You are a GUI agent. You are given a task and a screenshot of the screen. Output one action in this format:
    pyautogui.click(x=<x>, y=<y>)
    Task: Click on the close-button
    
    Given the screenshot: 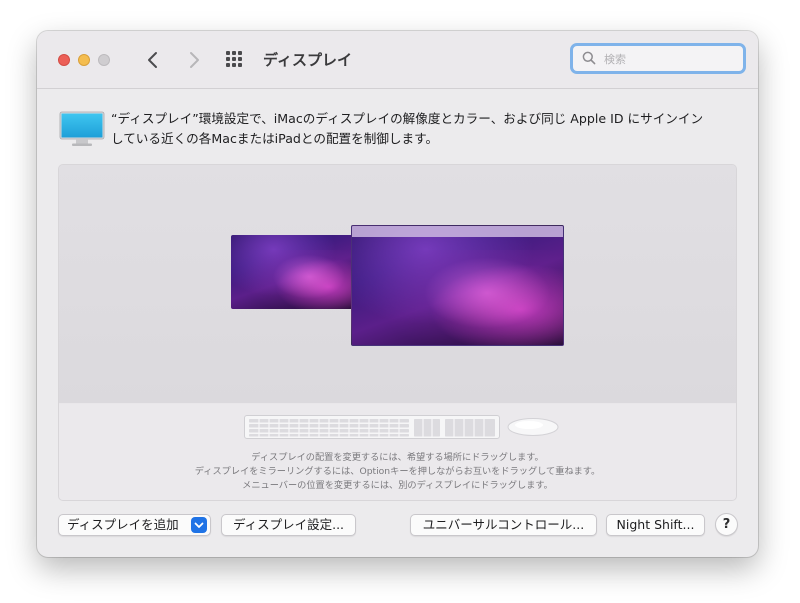 What is the action you would take?
    pyautogui.click(x=64, y=60)
    